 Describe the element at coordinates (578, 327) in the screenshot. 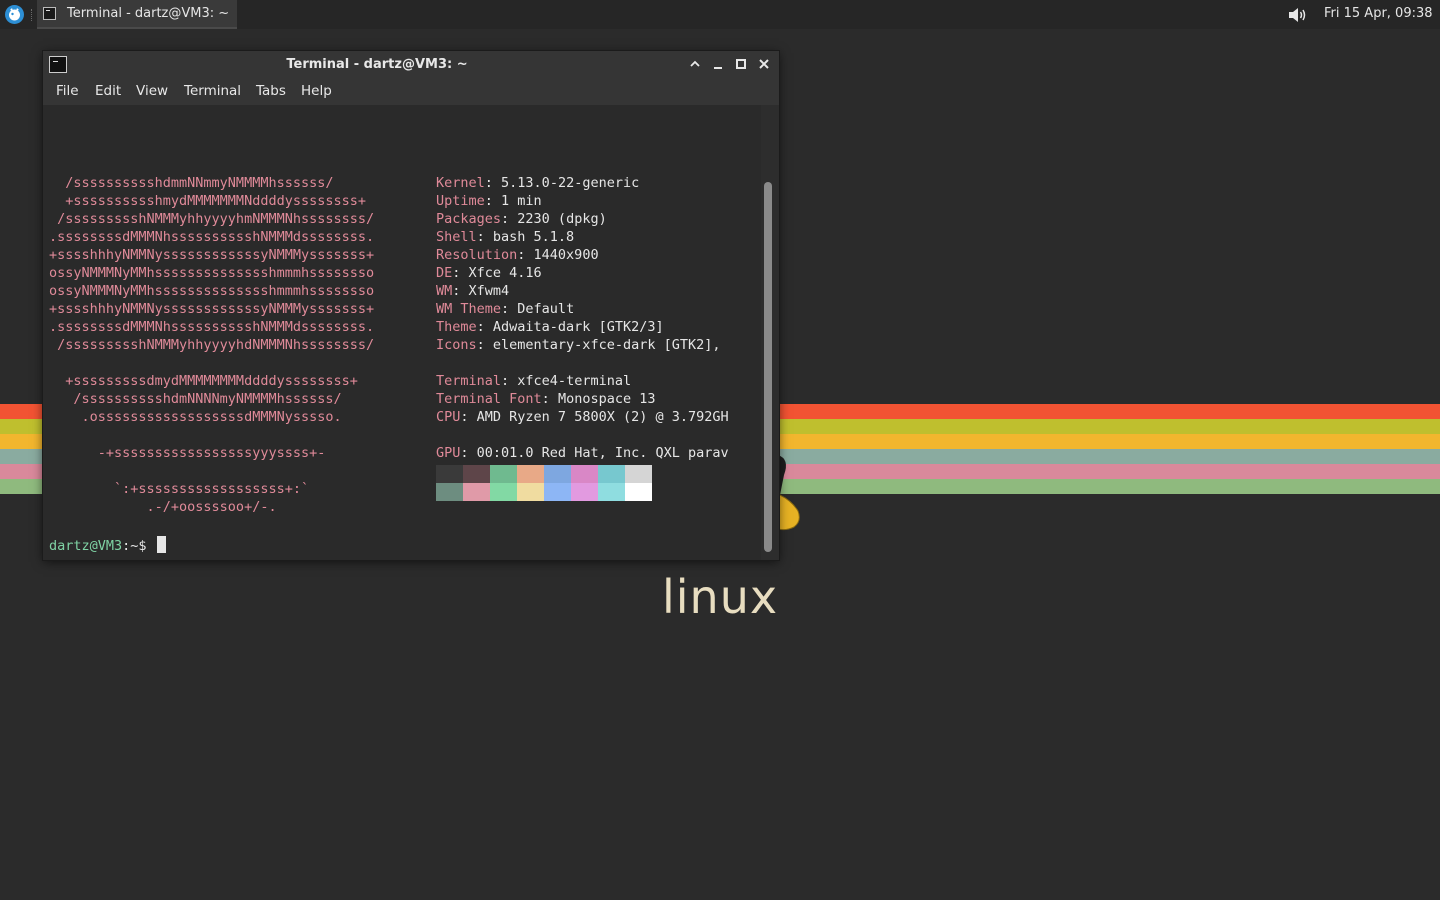

I see `info-value: Adwaita-dark [GTK2/3]` at that location.